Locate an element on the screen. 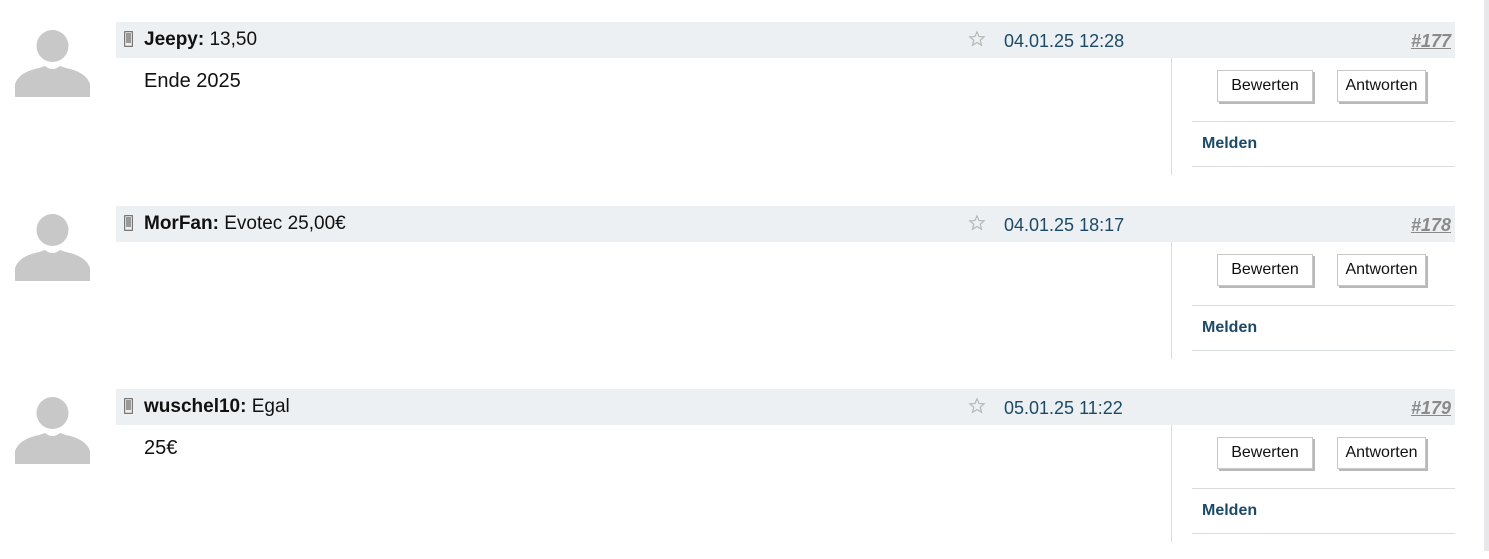 This screenshot has width=1489, height=559. post-date: 04.01.25 12:28 is located at coordinates (1064, 41).